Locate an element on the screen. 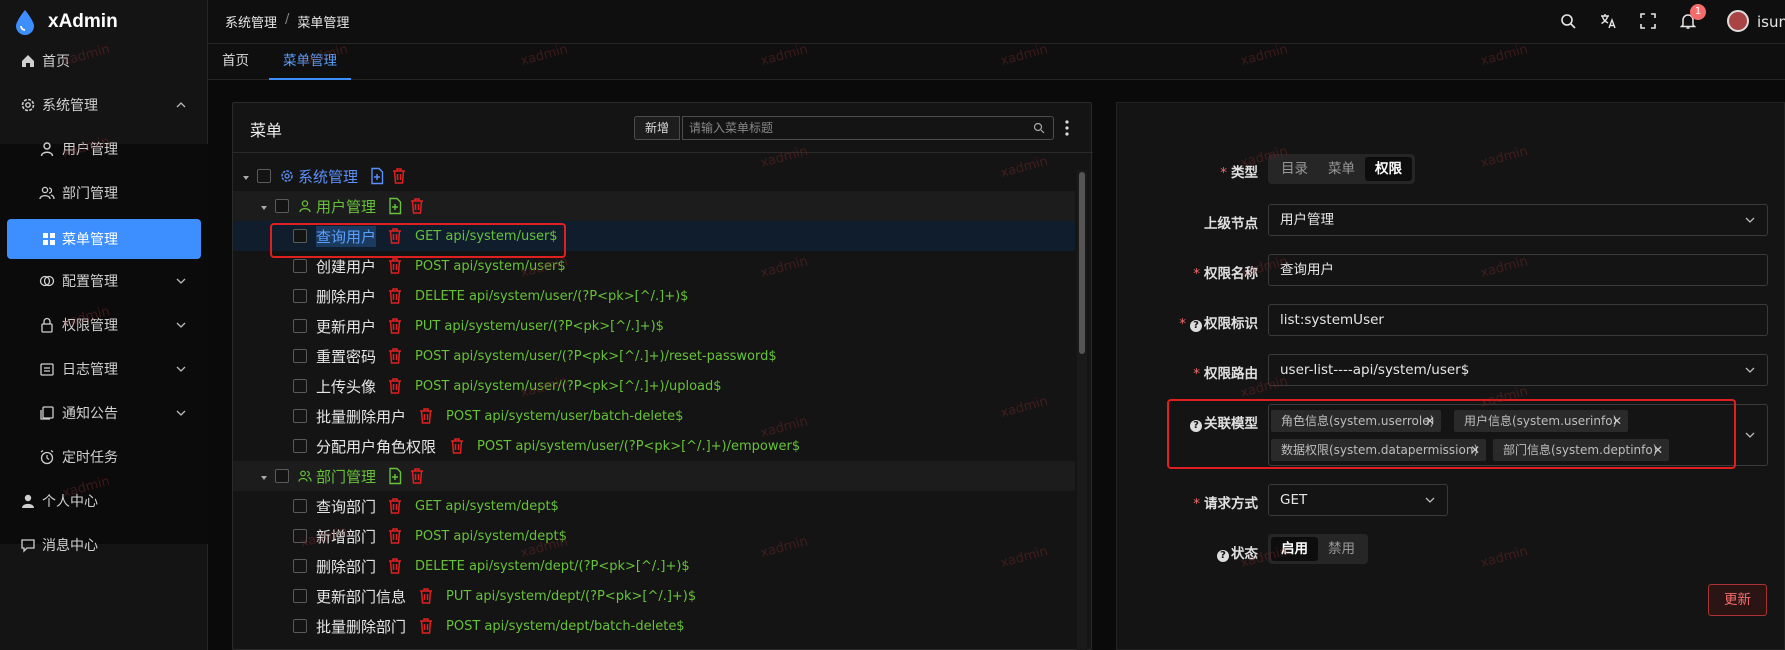  tree-row-label: 部门管理 is located at coordinates (346, 476).